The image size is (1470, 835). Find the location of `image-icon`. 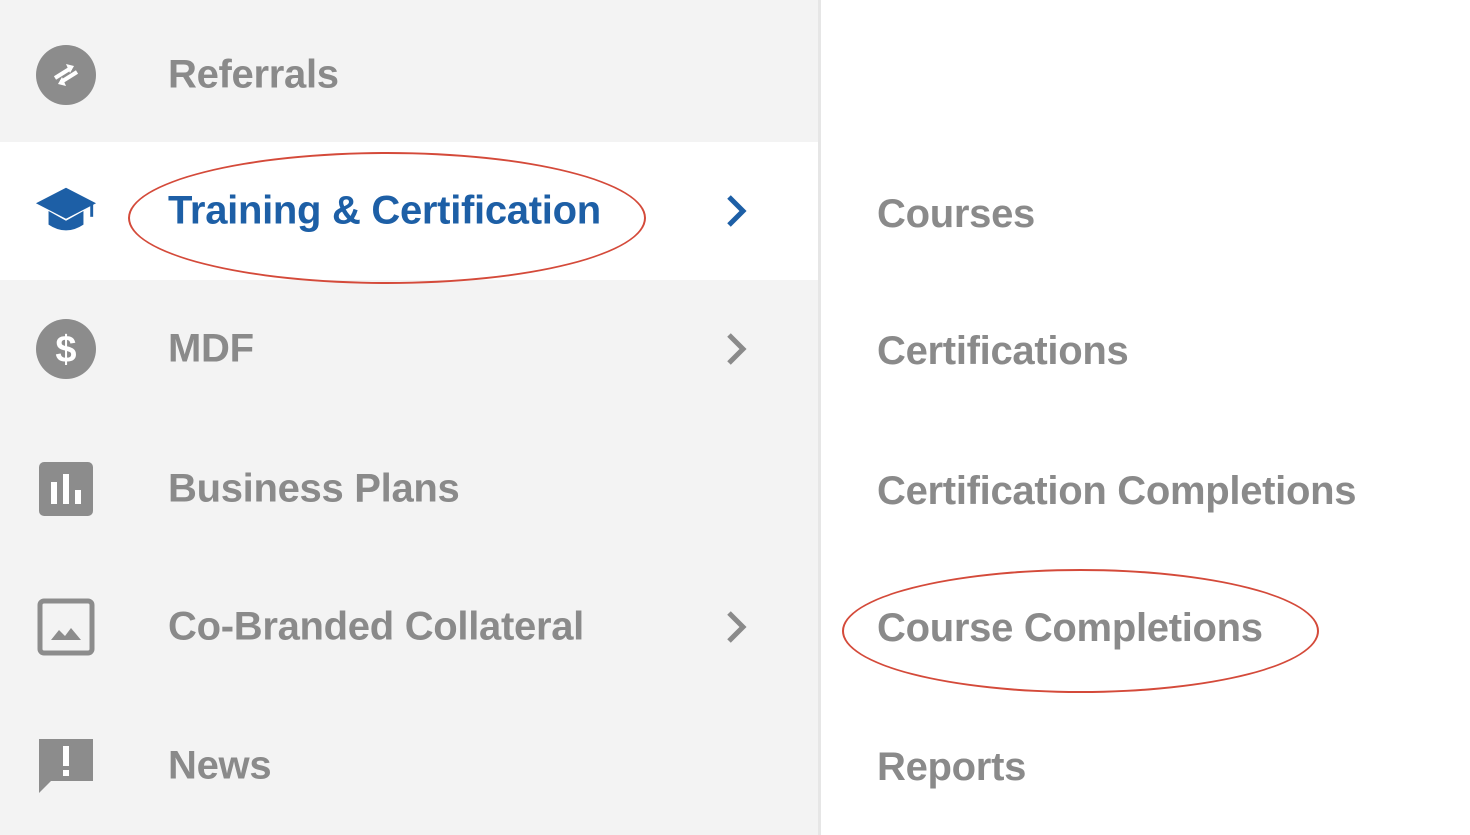

image-icon is located at coordinates (66, 627).